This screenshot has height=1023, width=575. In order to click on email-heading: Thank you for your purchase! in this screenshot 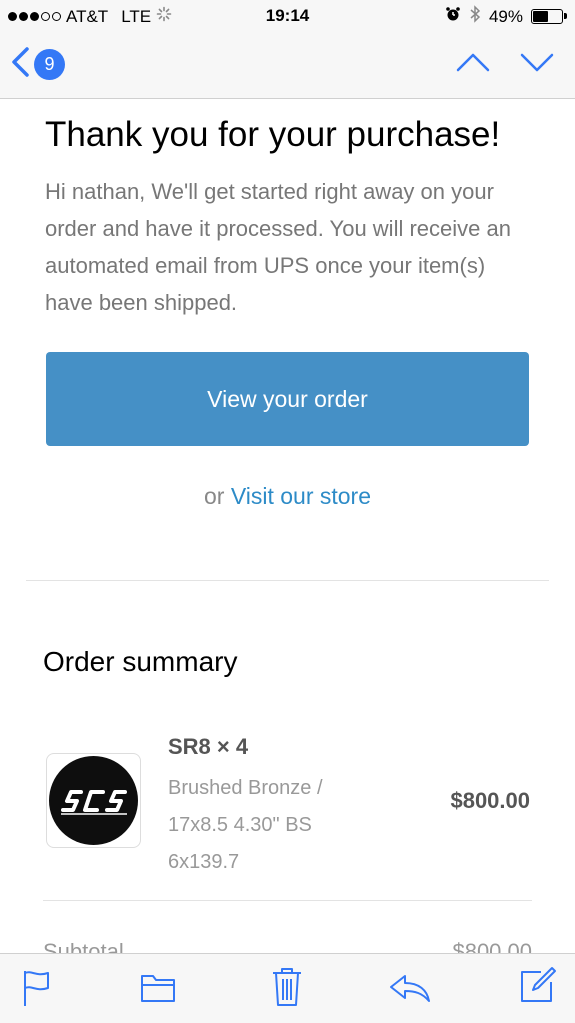, I will do `click(273, 134)`.